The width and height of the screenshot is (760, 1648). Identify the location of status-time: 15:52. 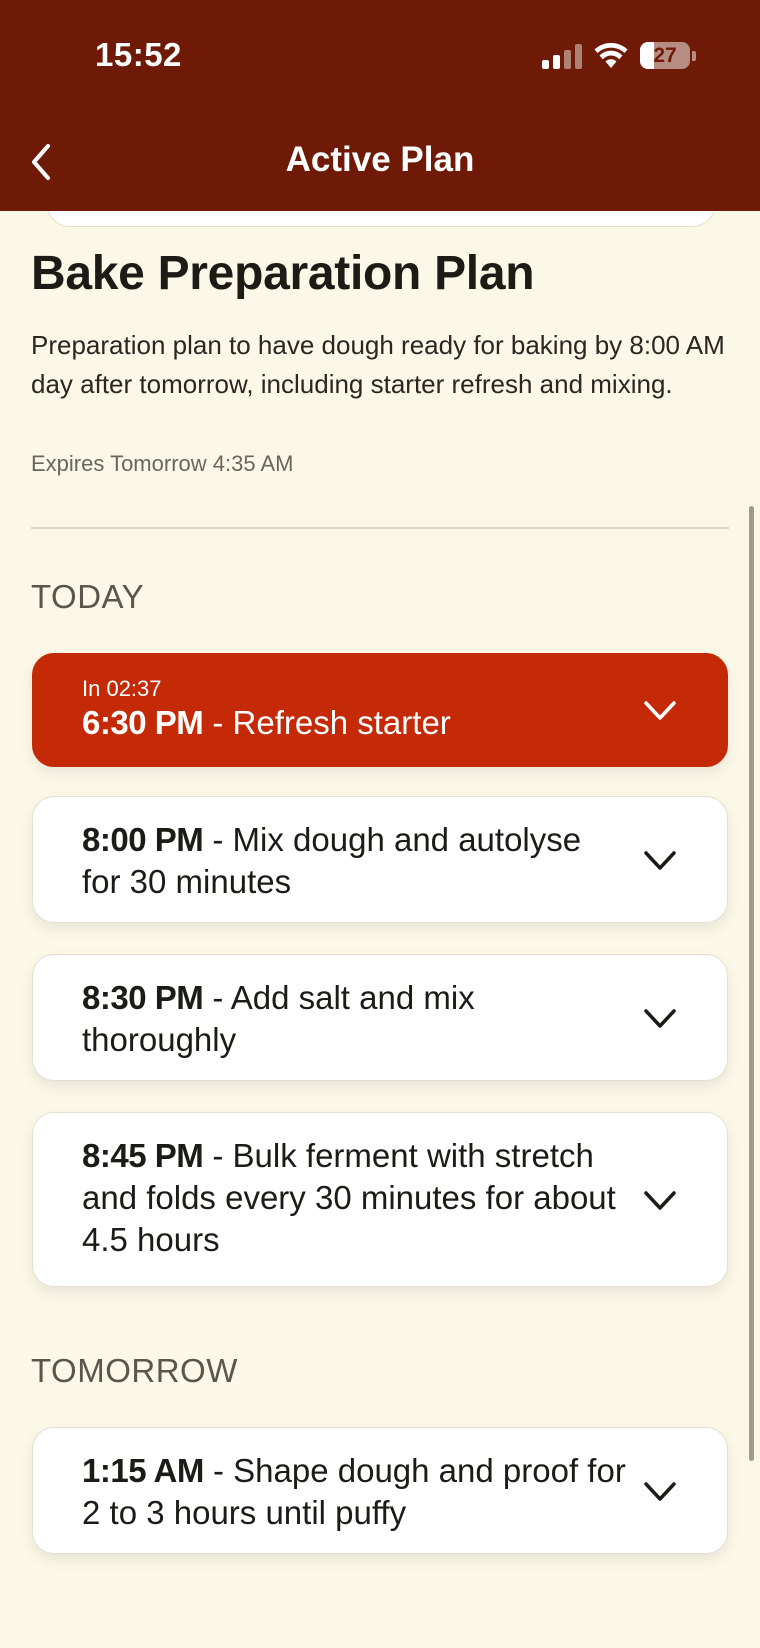
(138, 54).